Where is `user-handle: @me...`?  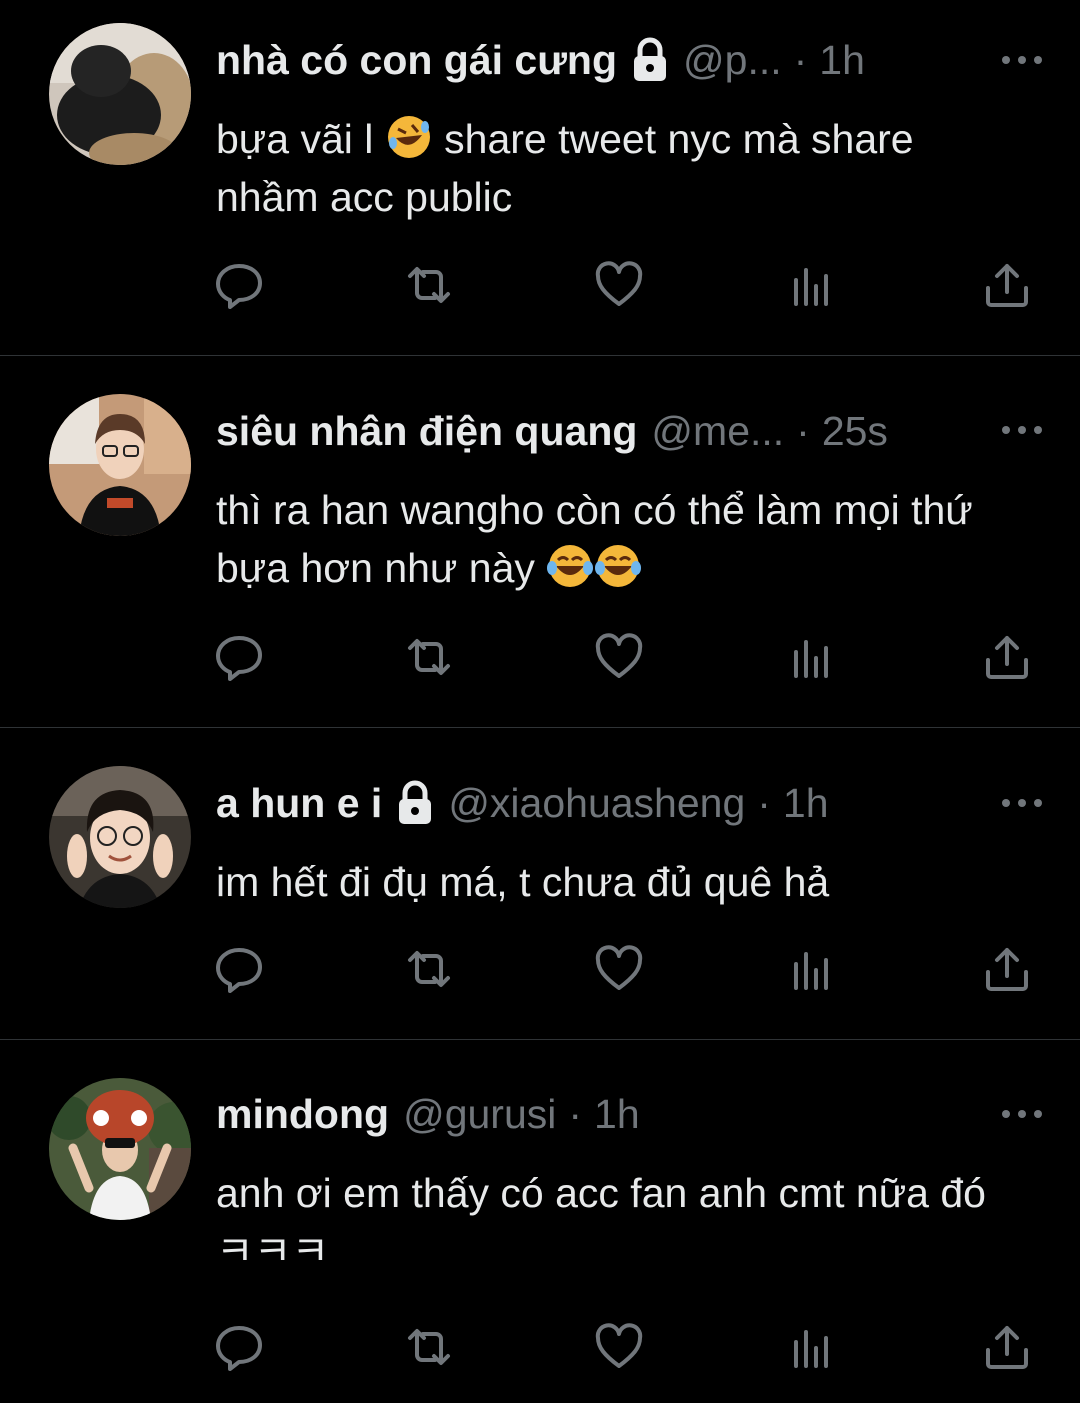 user-handle: @me... is located at coordinates (717, 431).